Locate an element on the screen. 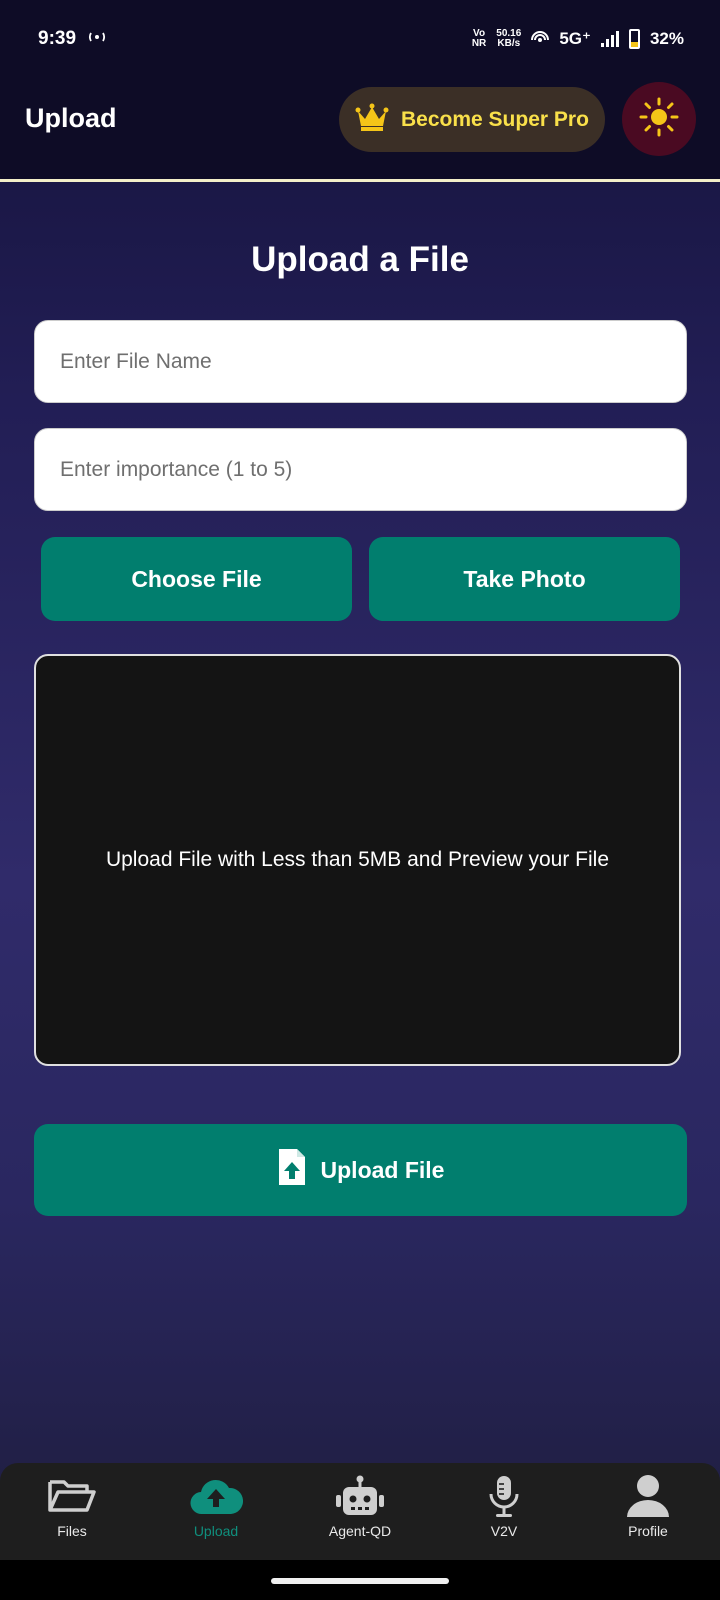 Image resolution: width=720 pixels, height=1600 pixels. user-icon is located at coordinates (648, 1496).